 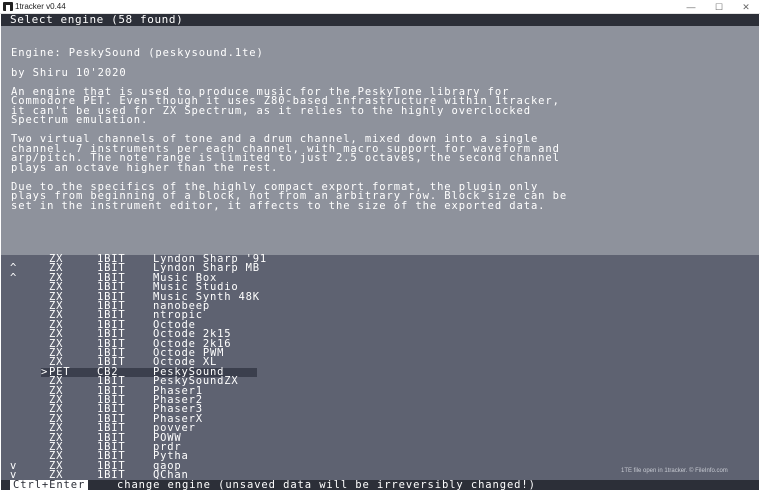 What do you see at coordinates (45, 371) in the screenshot?
I see `selection-arrow: >` at bounding box center [45, 371].